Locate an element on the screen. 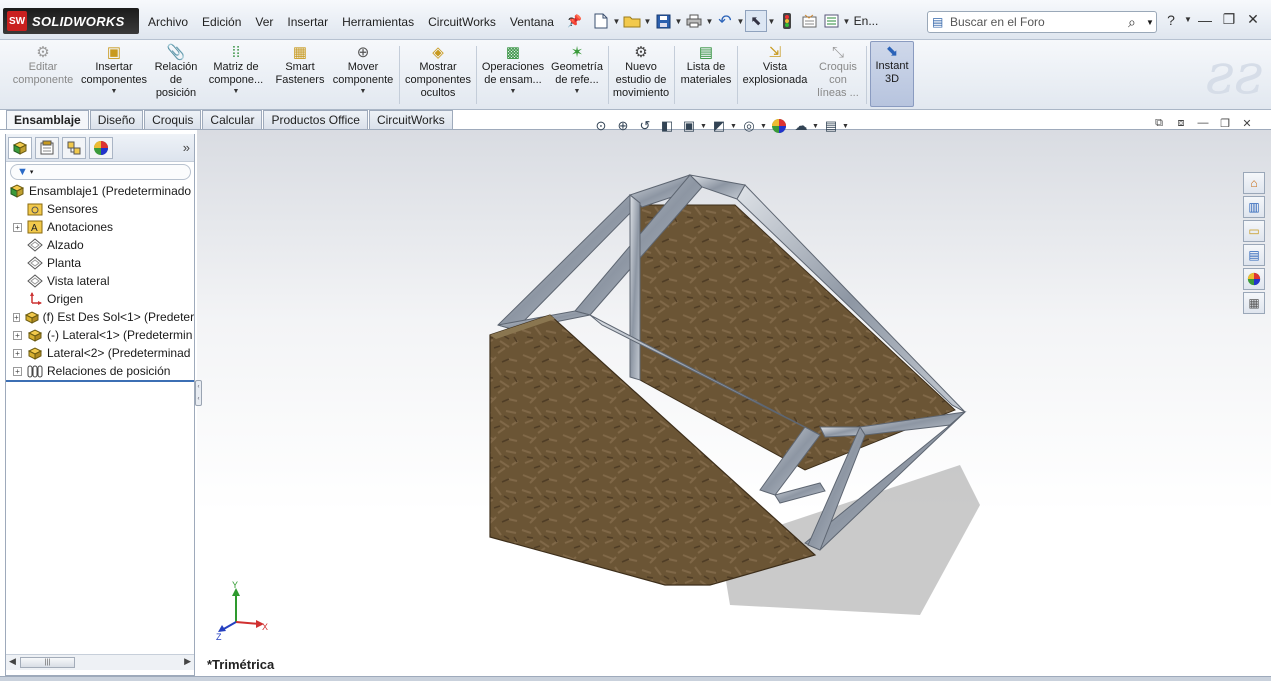 This screenshot has width=1271, height=681. component-pattern-button: ⁞⁞ Matriz de compone... ▼ is located at coordinates (236, 69).